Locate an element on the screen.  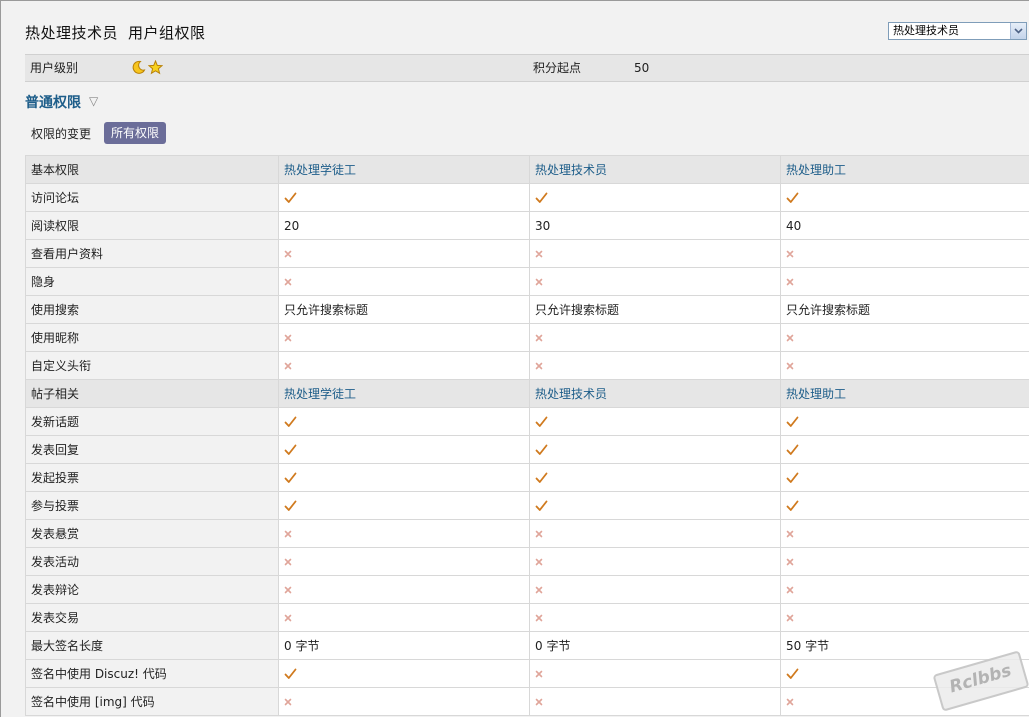
table-row: 使用昵称××× is located at coordinates (527, 337).